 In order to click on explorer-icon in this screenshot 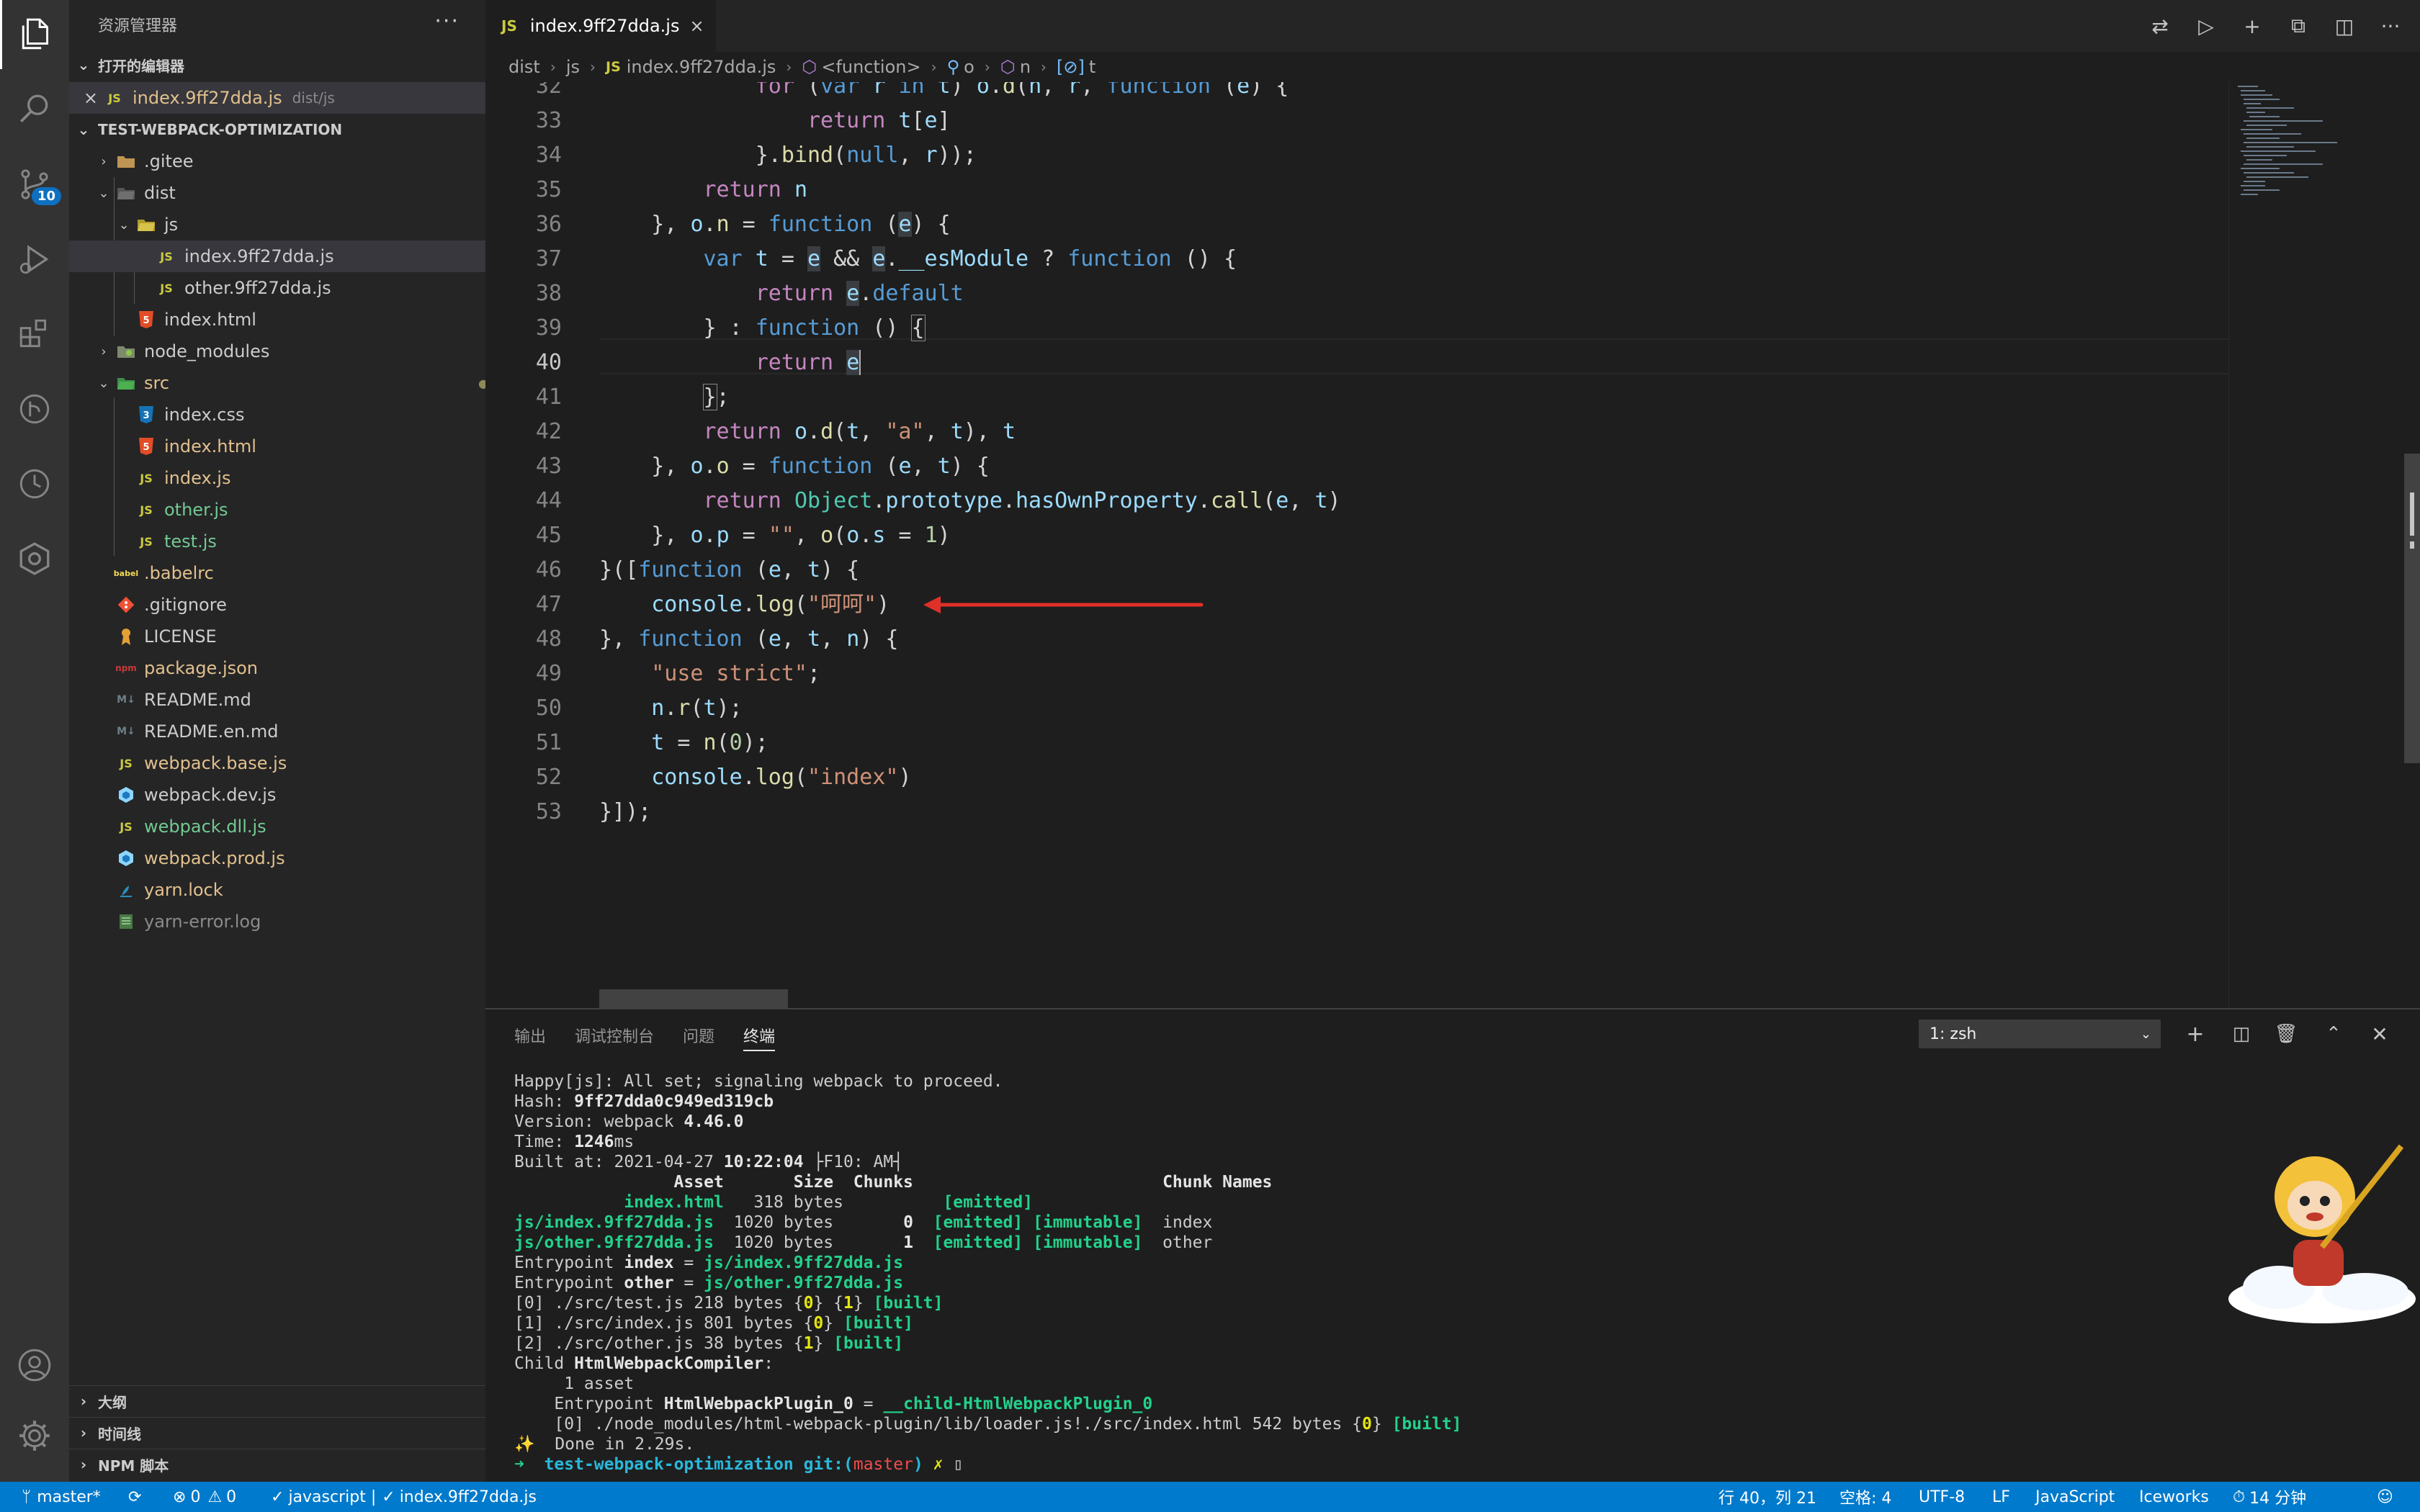, I will do `click(35, 34)`.